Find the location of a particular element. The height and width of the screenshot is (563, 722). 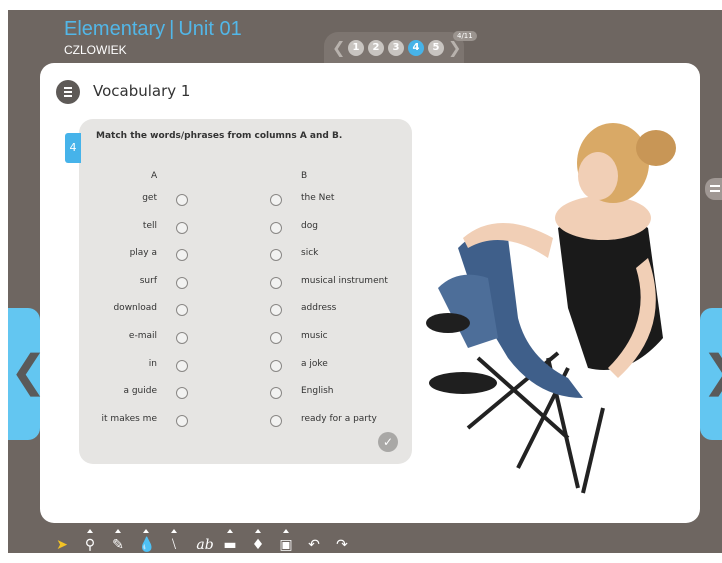

window-frame-top is located at coordinates (361, 5).